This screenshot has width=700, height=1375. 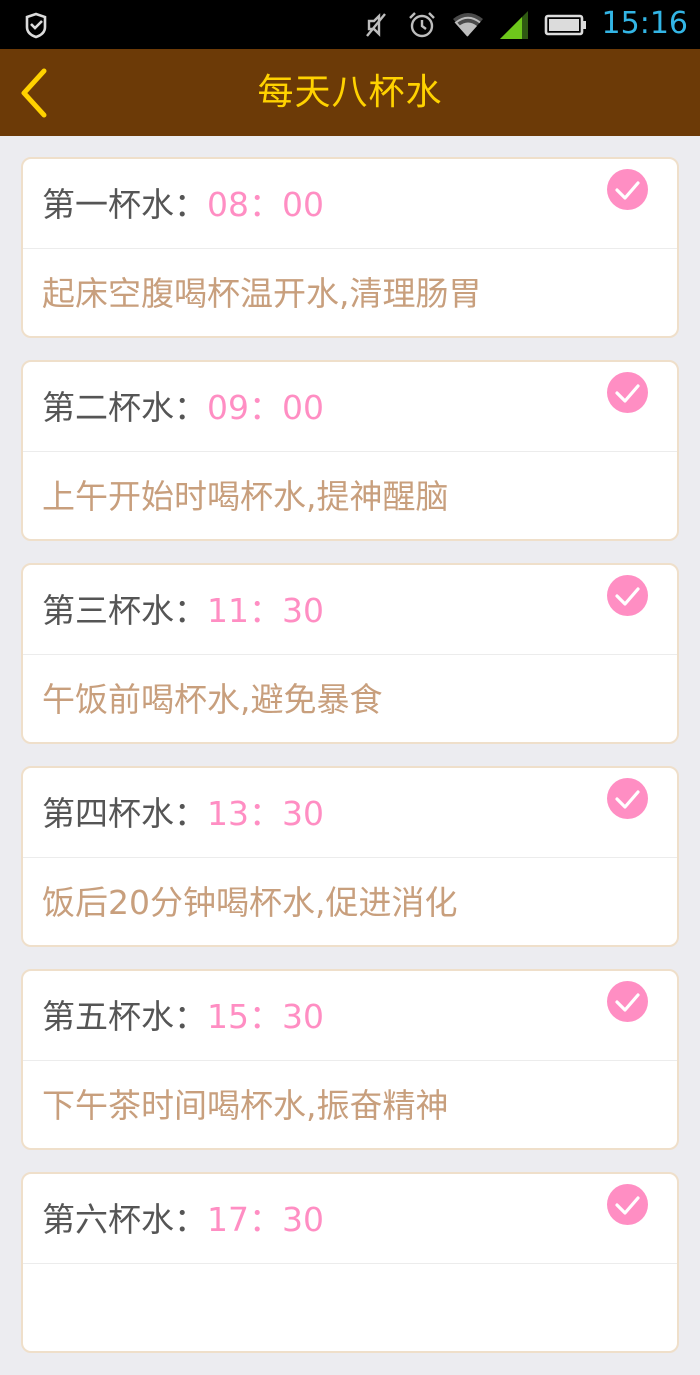 I want to click on status-icons, so click(x=474, y=25).